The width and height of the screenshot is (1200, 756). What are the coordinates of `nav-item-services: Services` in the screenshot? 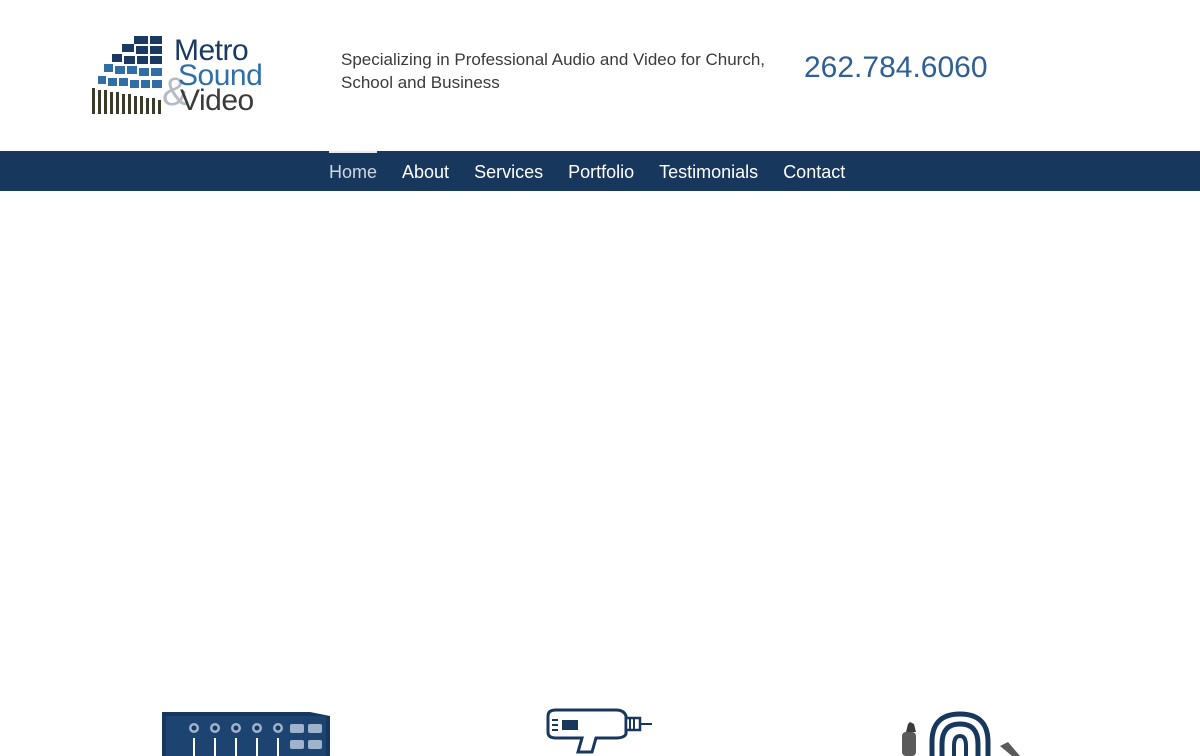 It's located at (508, 171).